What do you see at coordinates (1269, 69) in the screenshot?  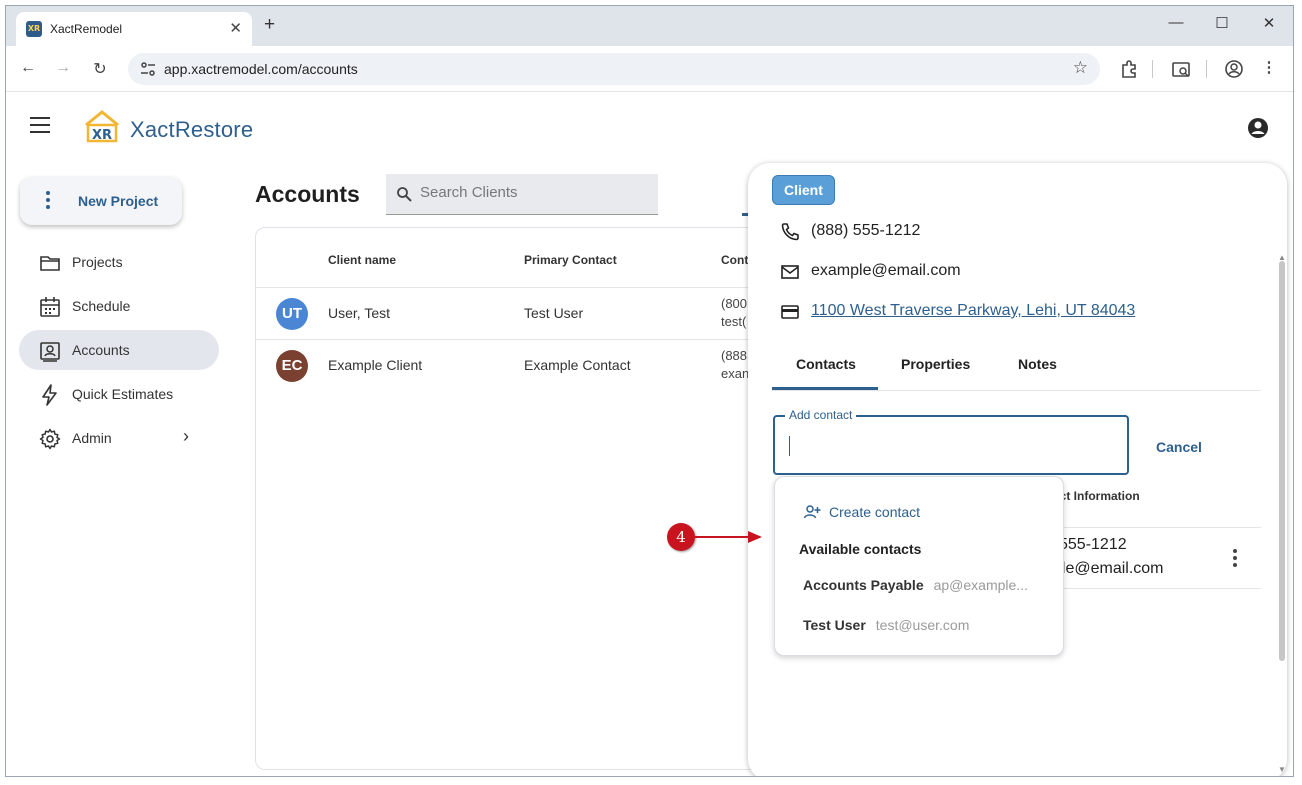 I see `chrome-menu-icon: ⋮` at bounding box center [1269, 69].